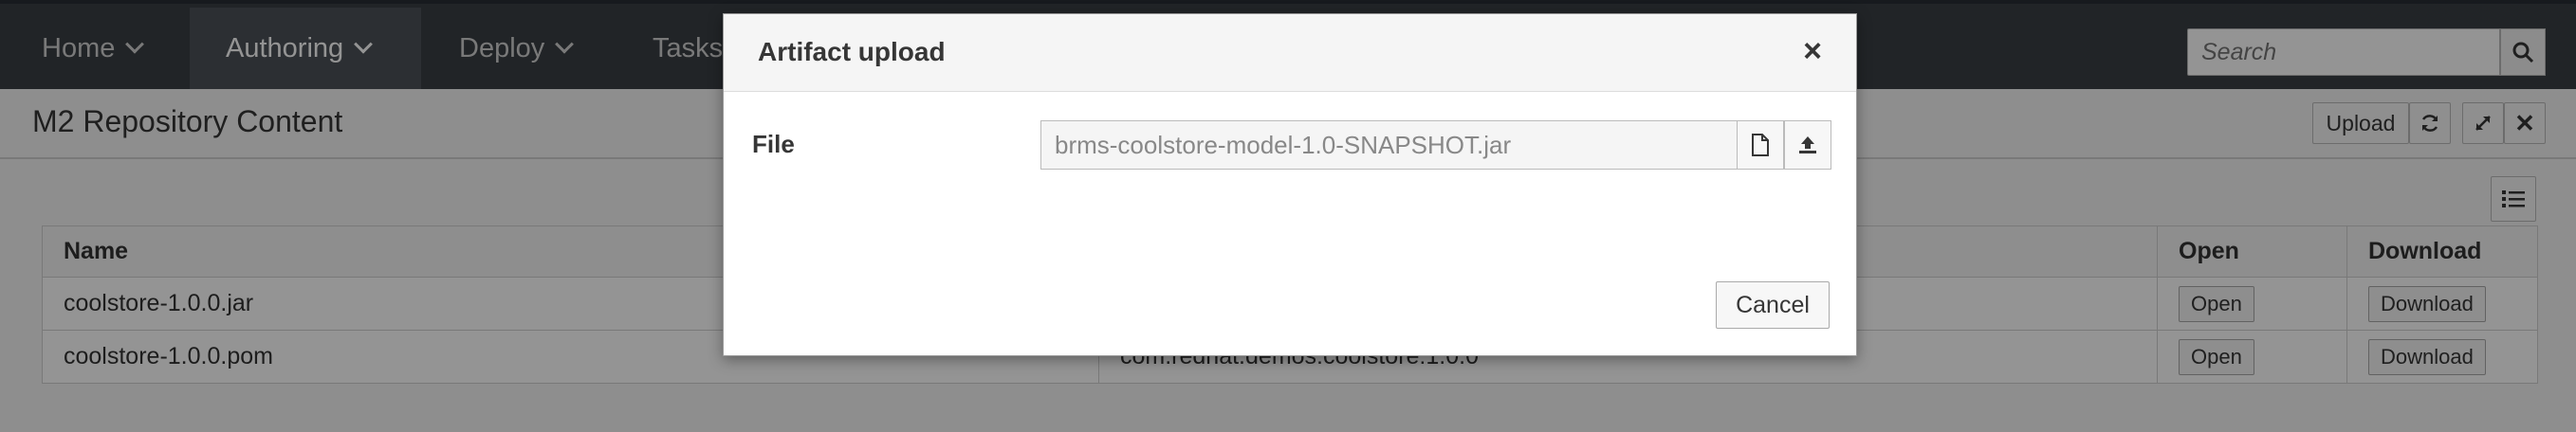  I want to click on modal-title: Artifact upload, so click(852, 51).